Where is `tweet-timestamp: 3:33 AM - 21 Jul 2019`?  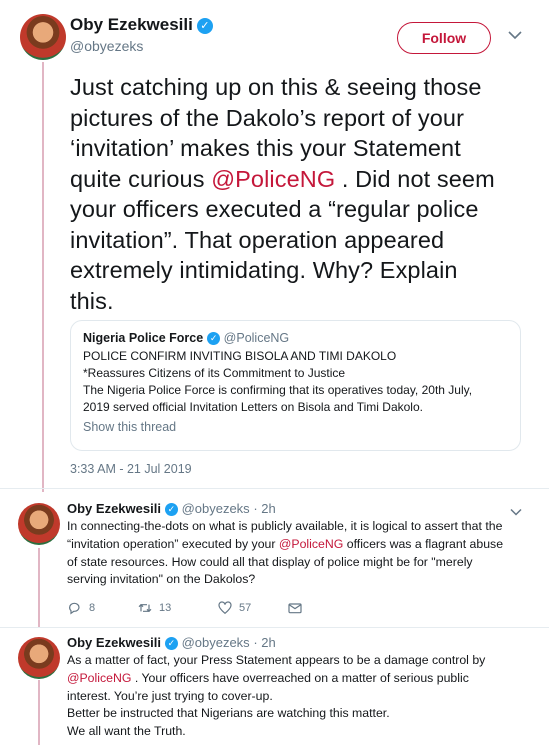 tweet-timestamp: 3:33 AM - 21 Jul 2019 is located at coordinates (131, 469).